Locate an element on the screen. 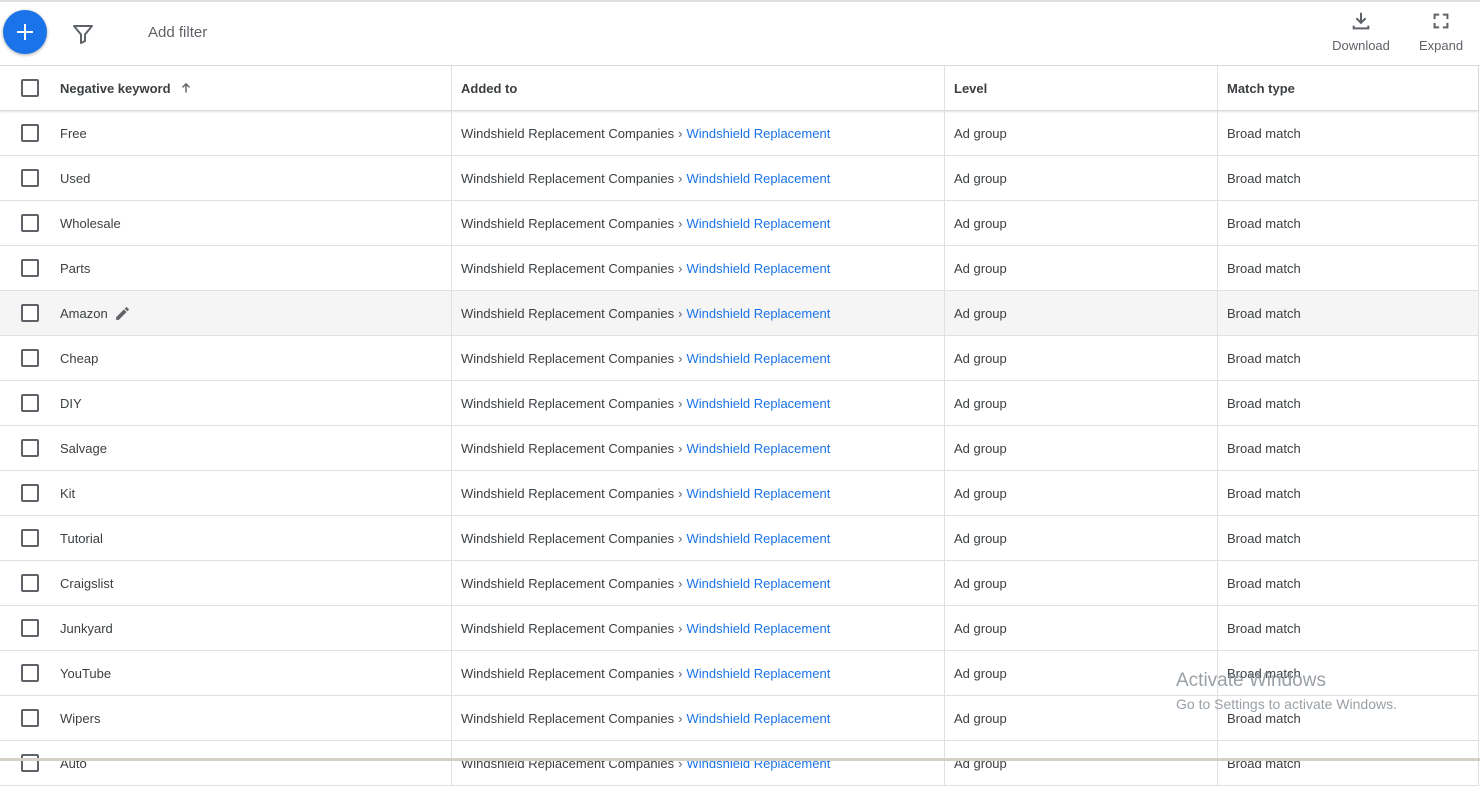 The width and height of the screenshot is (1480, 786). keyword-text: Cheap is located at coordinates (79, 358).